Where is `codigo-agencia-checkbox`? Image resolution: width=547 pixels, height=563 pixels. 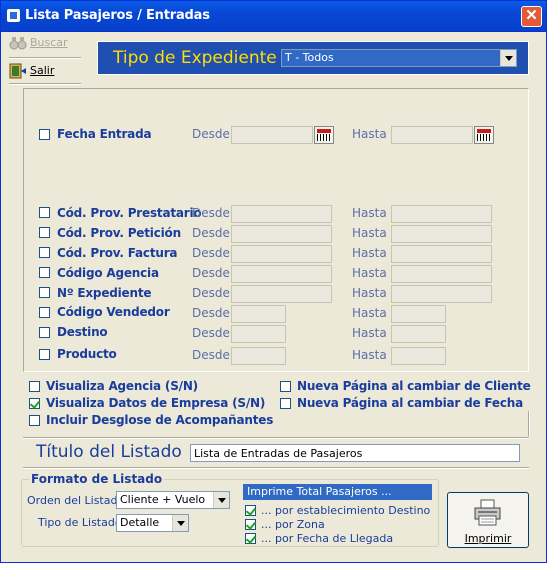 codigo-agencia-checkbox is located at coordinates (44, 272).